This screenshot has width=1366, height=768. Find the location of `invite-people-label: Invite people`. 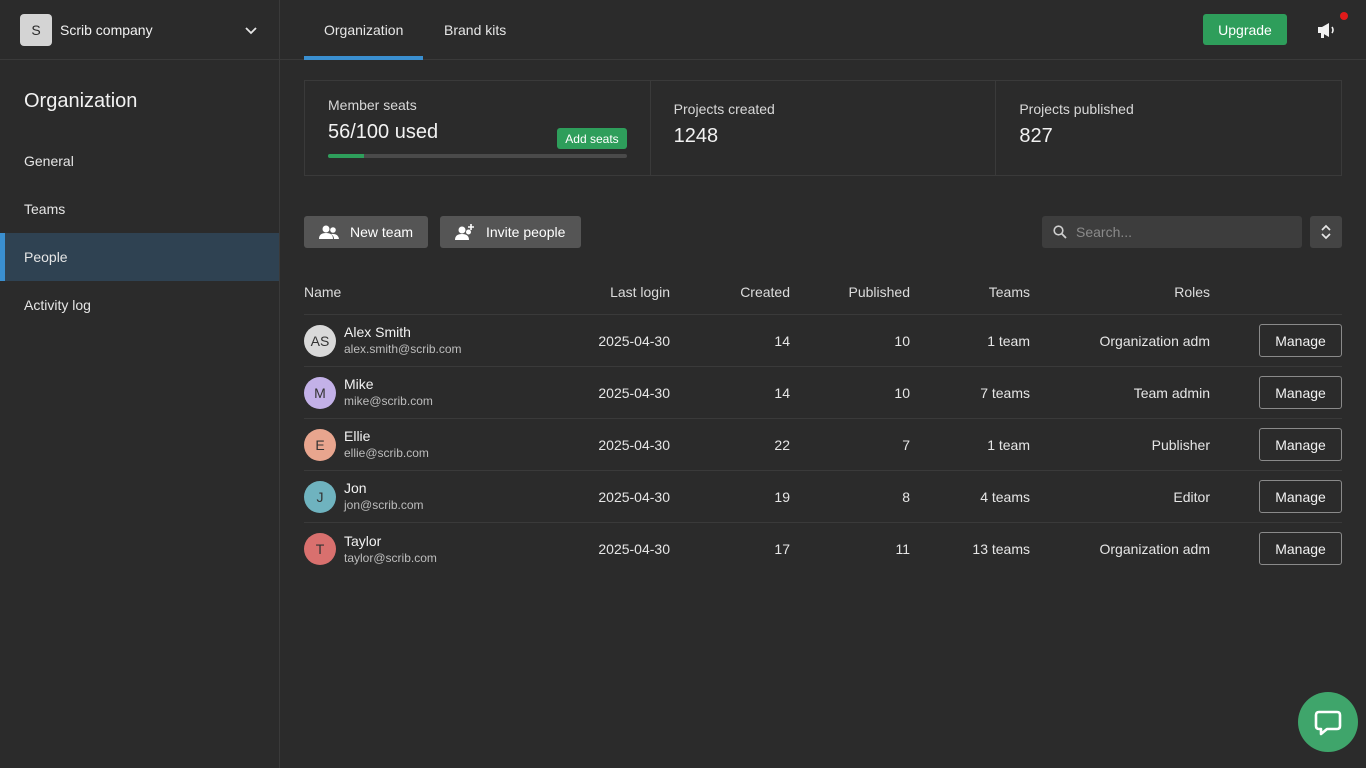

invite-people-label: Invite people is located at coordinates (526, 232).